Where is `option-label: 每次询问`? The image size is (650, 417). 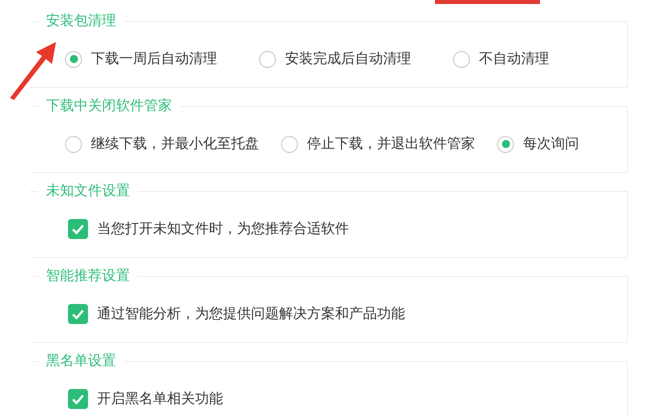
option-label: 每次询问 is located at coordinates (551, 144).